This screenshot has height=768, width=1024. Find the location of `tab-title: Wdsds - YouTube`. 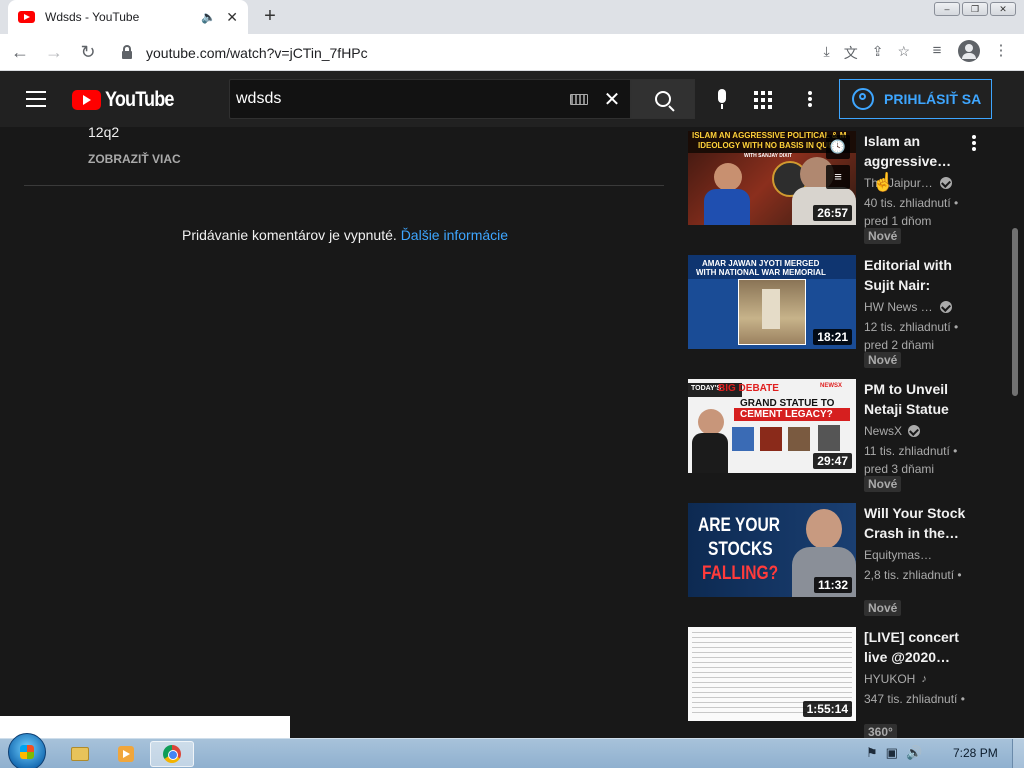

tab-title: Wdsds - YouTube is located at coordinates (92, 17).